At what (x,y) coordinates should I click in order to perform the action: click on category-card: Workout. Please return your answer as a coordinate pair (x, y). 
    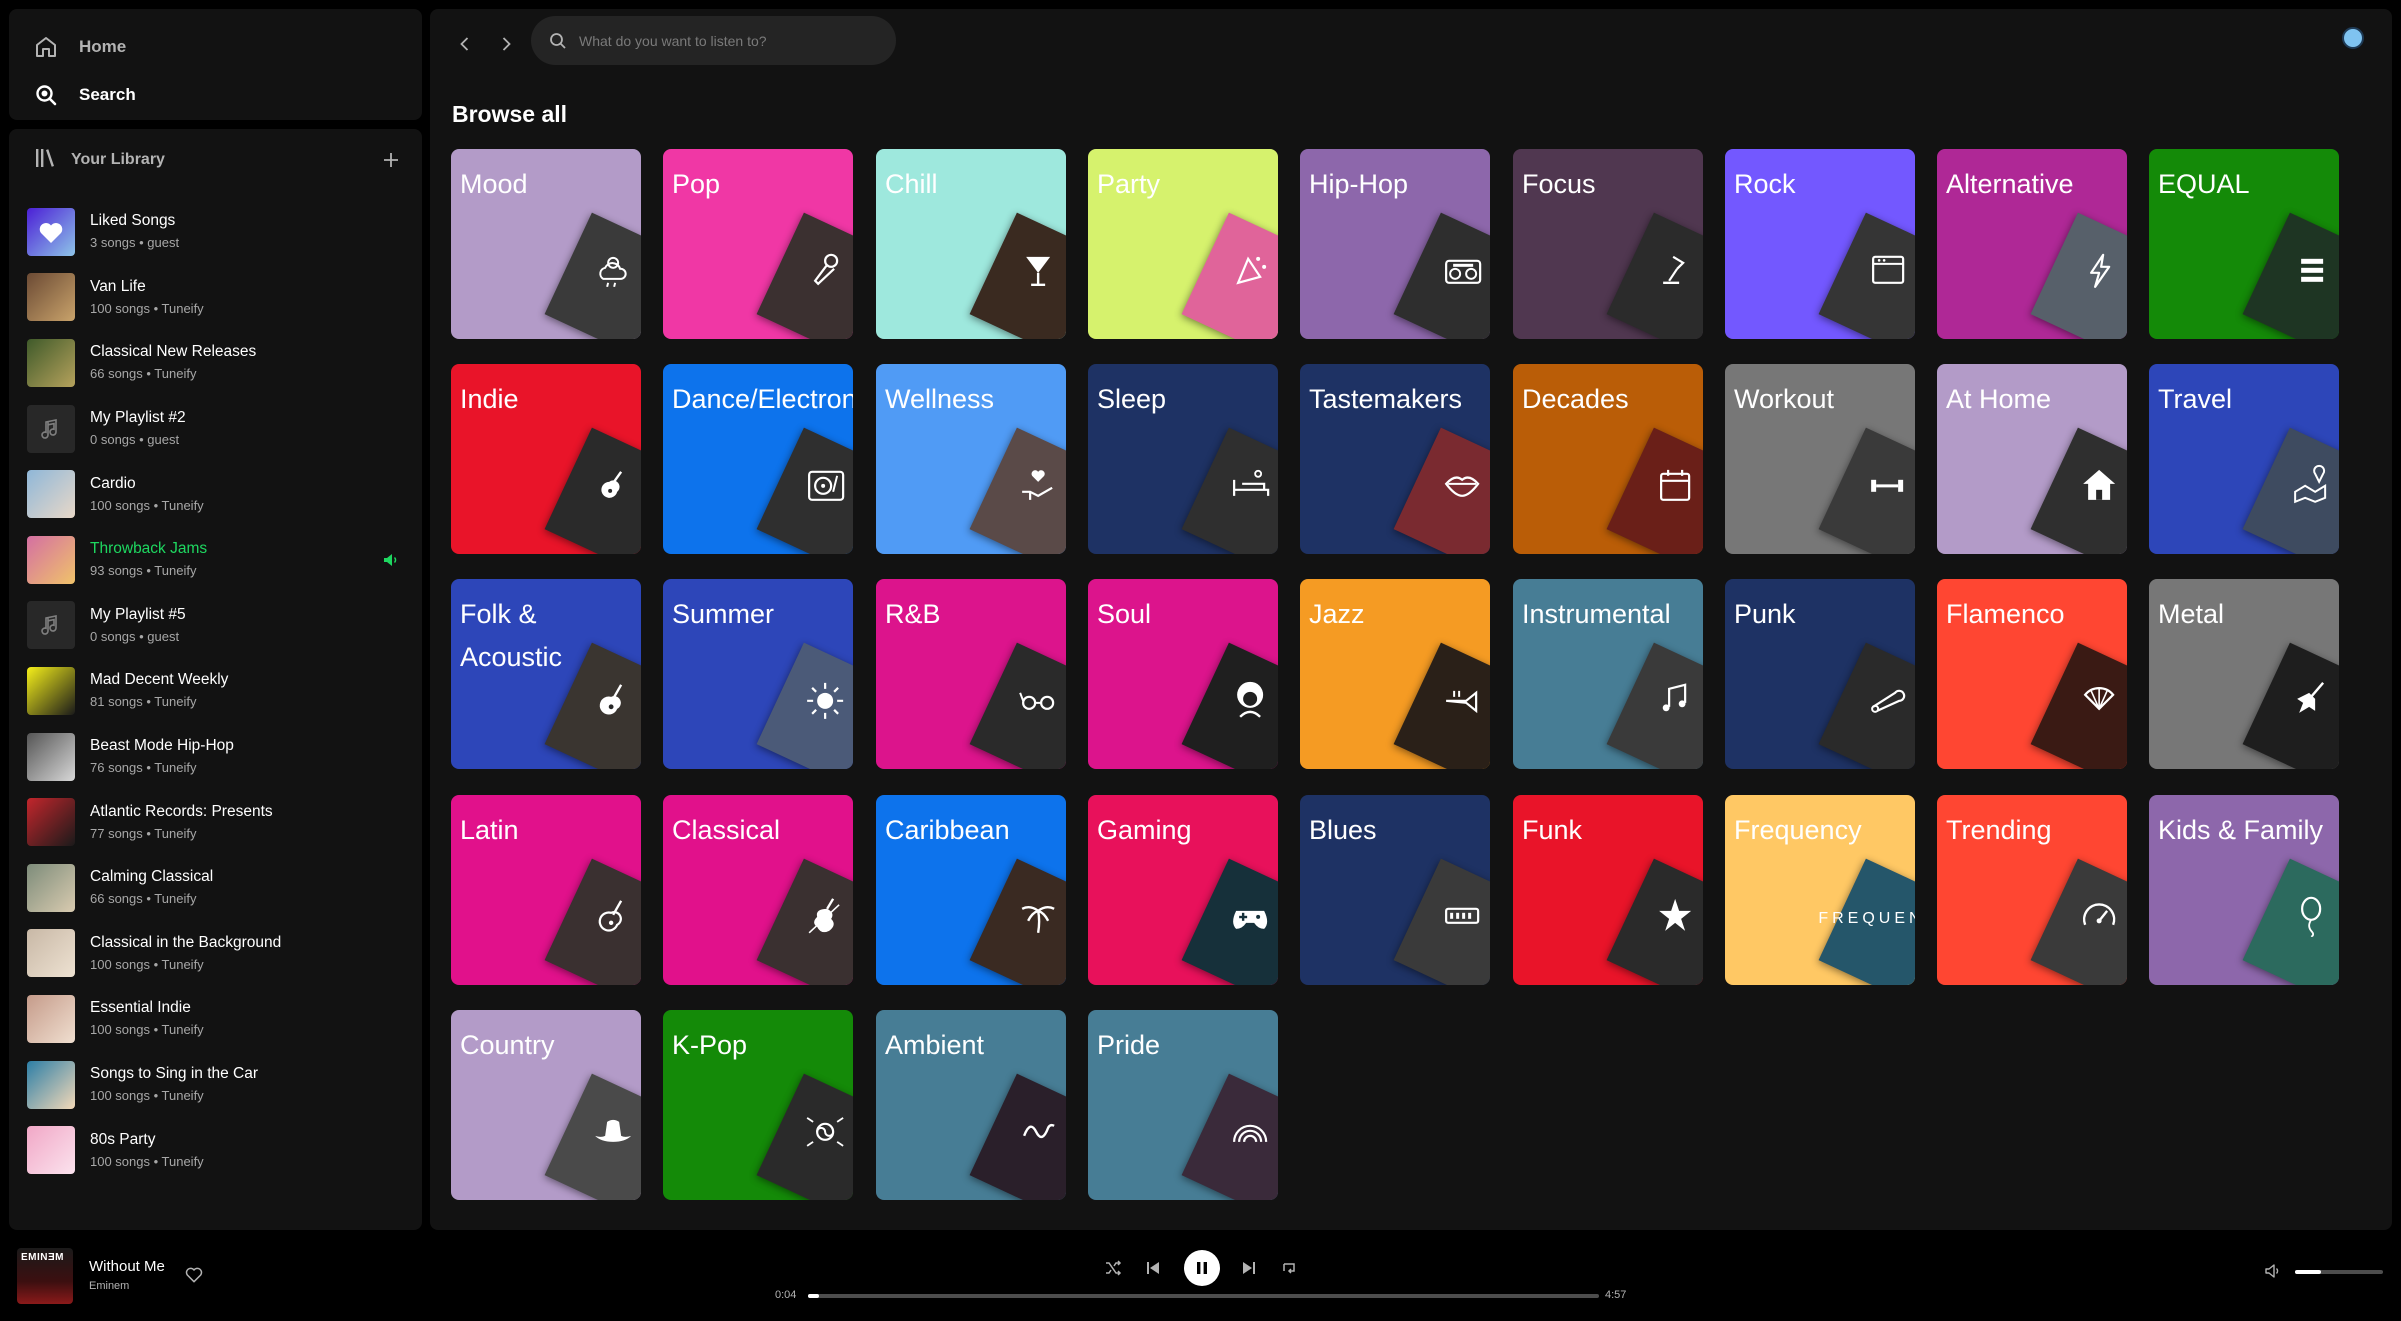
    Looking at the image, I should click on (1820, 459).